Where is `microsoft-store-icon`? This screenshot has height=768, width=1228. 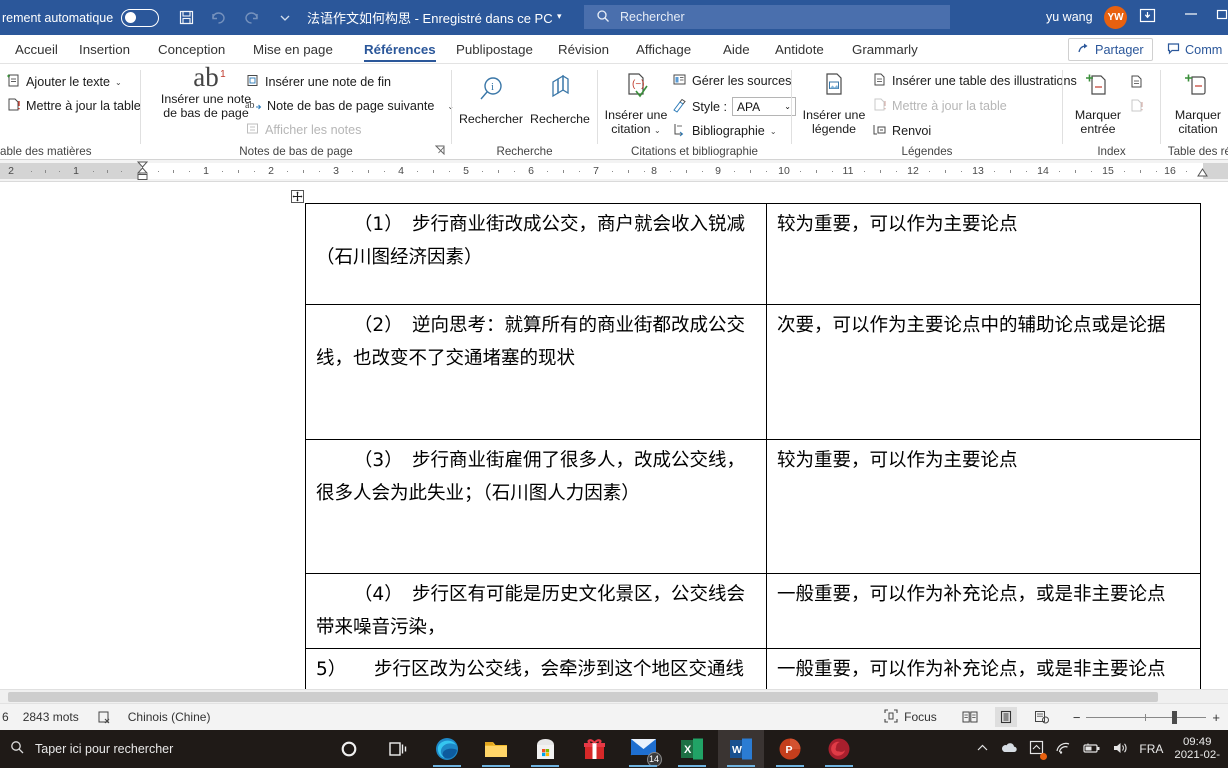 microsoft-store-icon is located at coordinates (545, 749).